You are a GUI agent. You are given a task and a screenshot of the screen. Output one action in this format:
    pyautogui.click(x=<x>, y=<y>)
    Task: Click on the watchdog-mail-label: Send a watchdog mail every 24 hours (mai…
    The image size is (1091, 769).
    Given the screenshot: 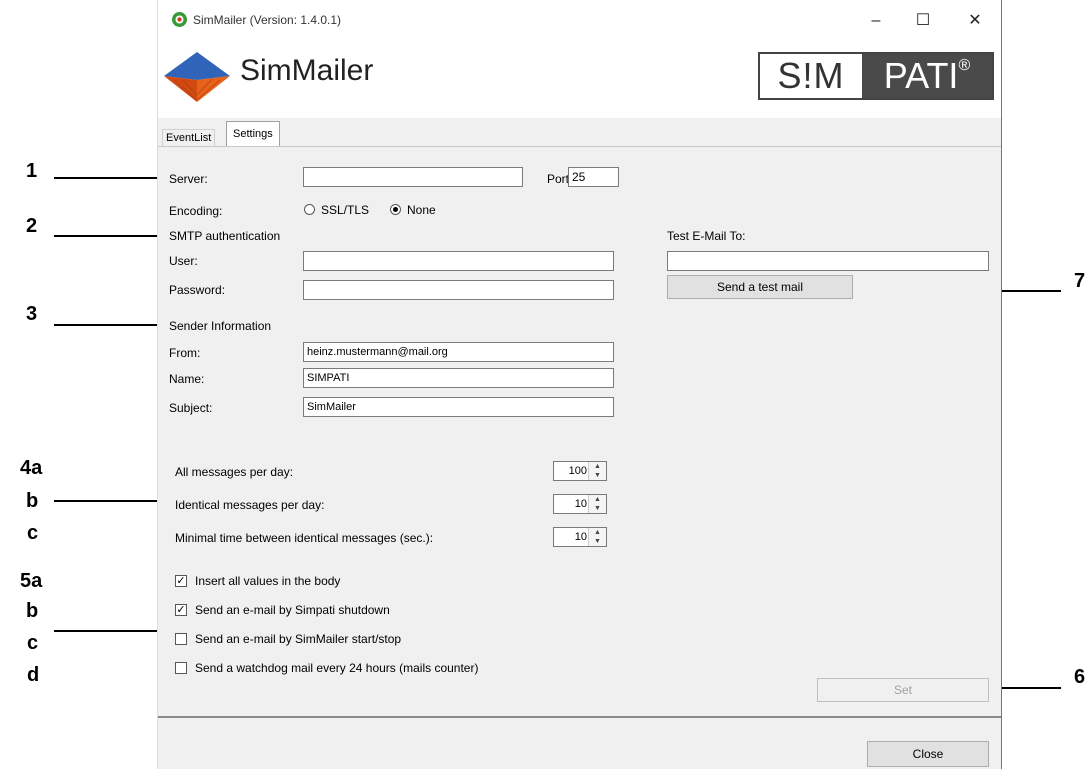 What is the action you would take?
    pyautogui.click(x=337, y=668)
    